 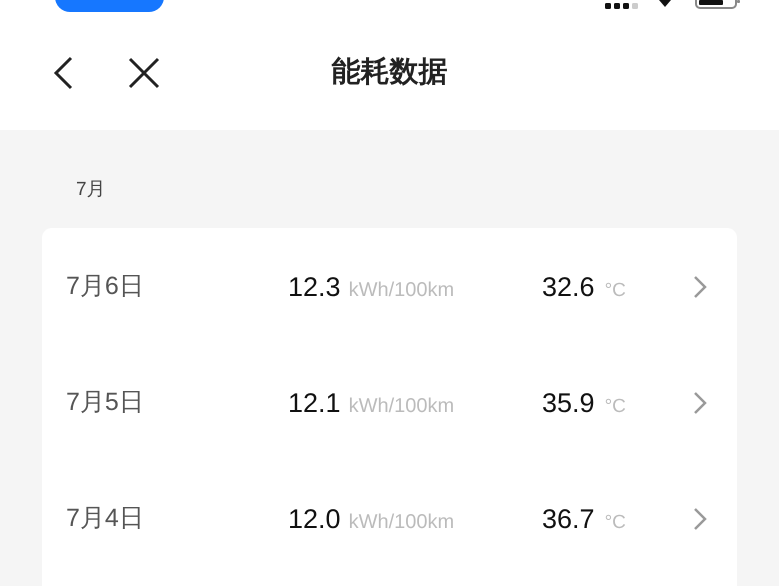 What do you see at coordinates (718, 5) in the screenshot?
I see `battery-icon` at bounding box center [718, 5].